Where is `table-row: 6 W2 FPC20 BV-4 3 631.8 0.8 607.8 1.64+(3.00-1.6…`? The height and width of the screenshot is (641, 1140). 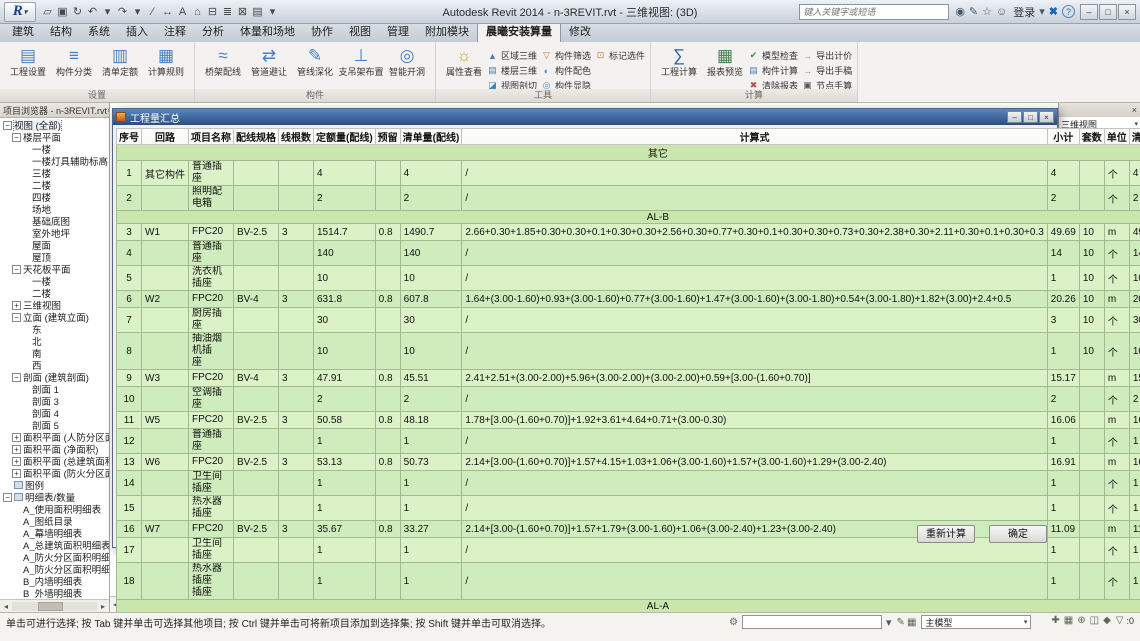
table-row: 6 W2 FPC20 BV-4 3 631.8 0.8 607.8 1.64+(3.00-1.6… is located at coordinates (628, 299).